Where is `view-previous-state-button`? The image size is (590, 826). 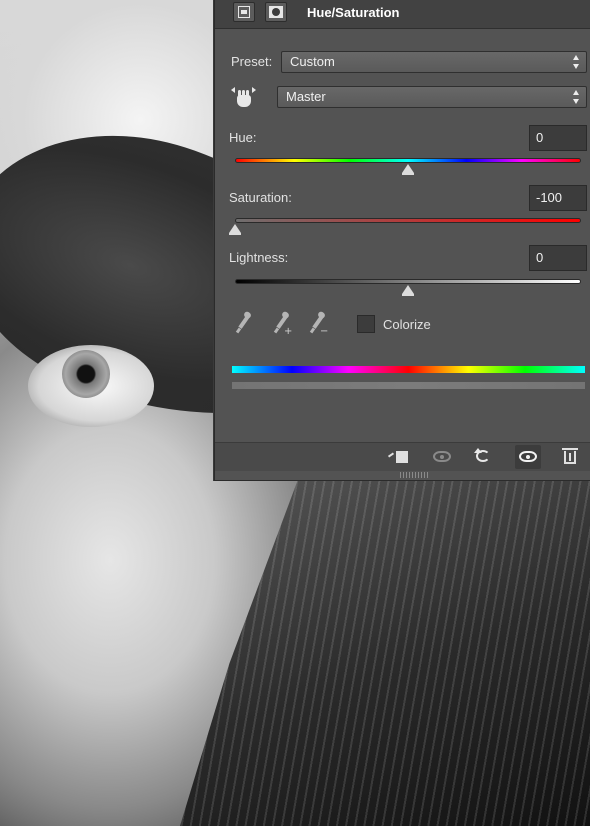 view-previous-state-button is located at coordinates (442, 457).